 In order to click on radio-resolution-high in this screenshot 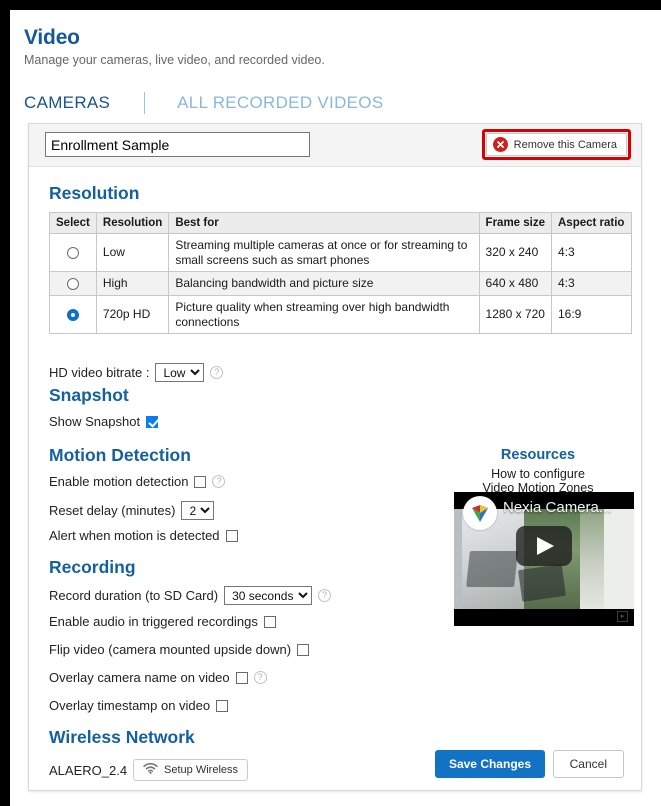, I will do `click(72, 284)`.